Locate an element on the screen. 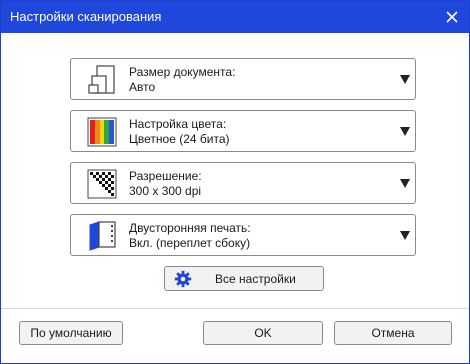 This screenshot has height=364, width=470. title-bar: Настройки сканирования is located at coordinates (235, 17).